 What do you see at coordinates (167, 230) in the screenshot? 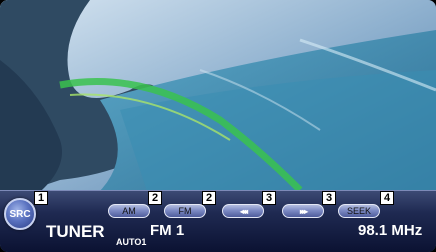
I see `band-label: FM 1` at bounding box center [167, 230].